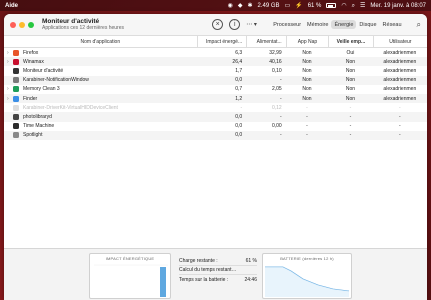 The height and width of the screenshot is (300, 431). What do you see at coordinates (33, 135) in the screenshot?
I see `app-name: Spotlight` at bounding box center [33, 135].